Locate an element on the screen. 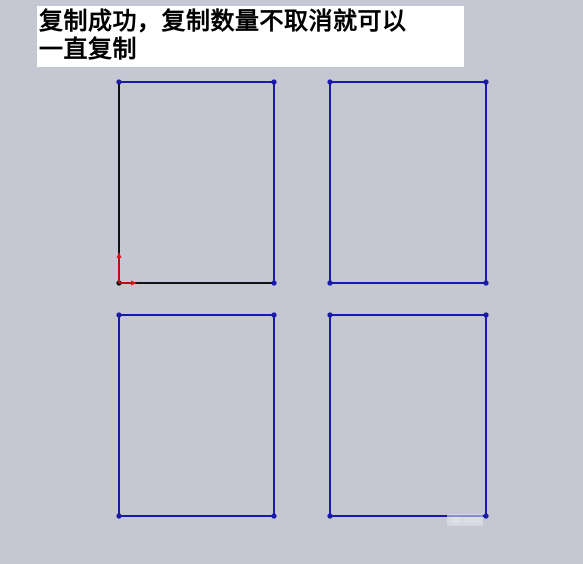 This screenshot has height=564, width=583. rect3-vertex-bottom-left is located at coordinates (119, 516).